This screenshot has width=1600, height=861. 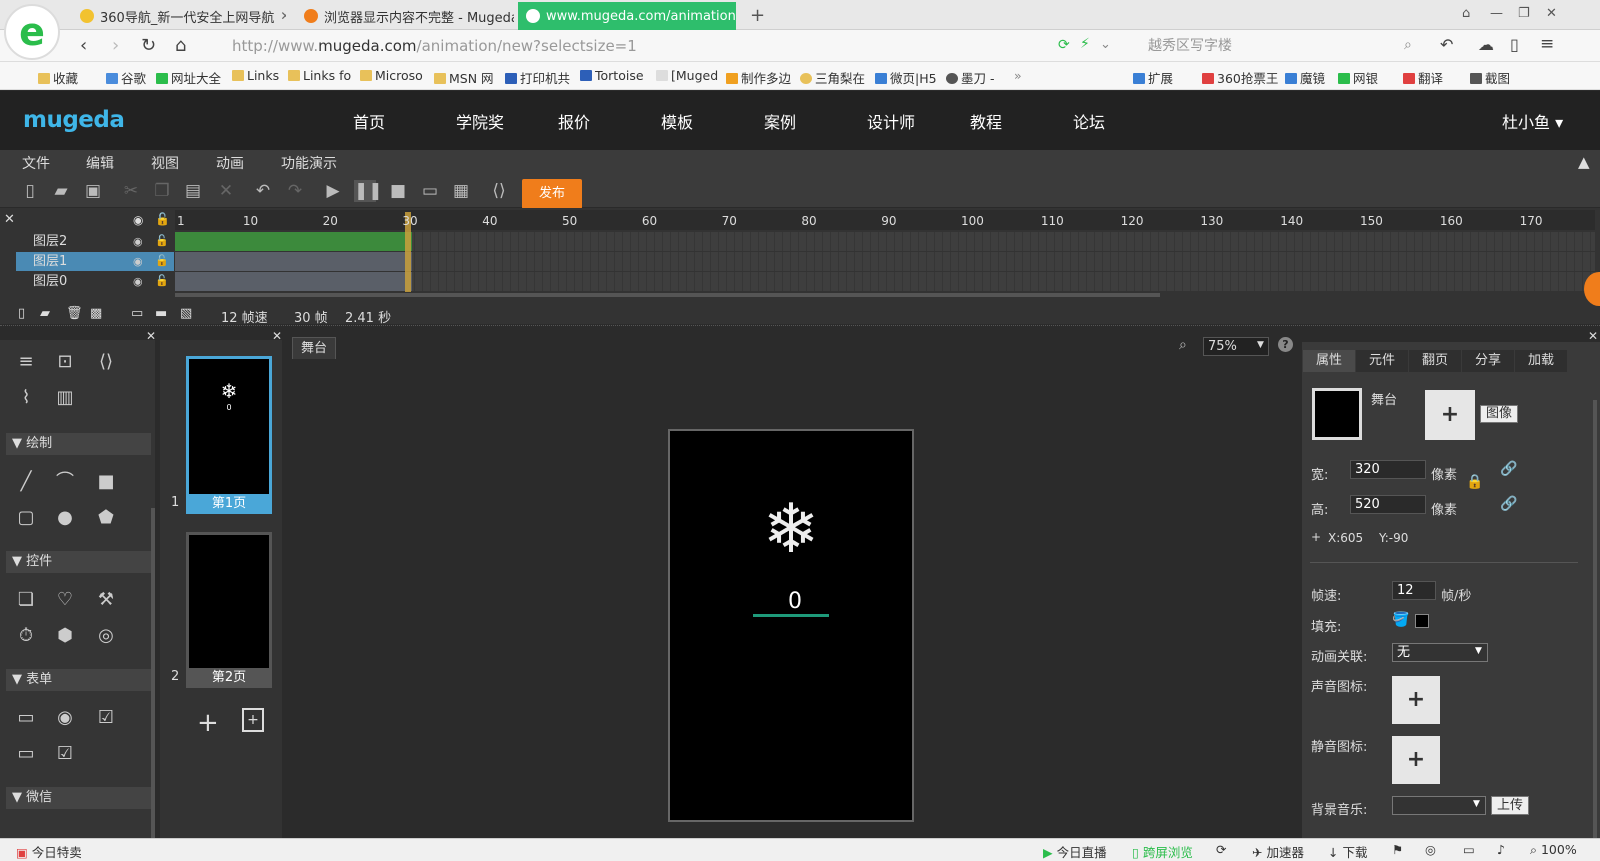 I want to click on cut-icon: ✂, so click(x=131, y=191).